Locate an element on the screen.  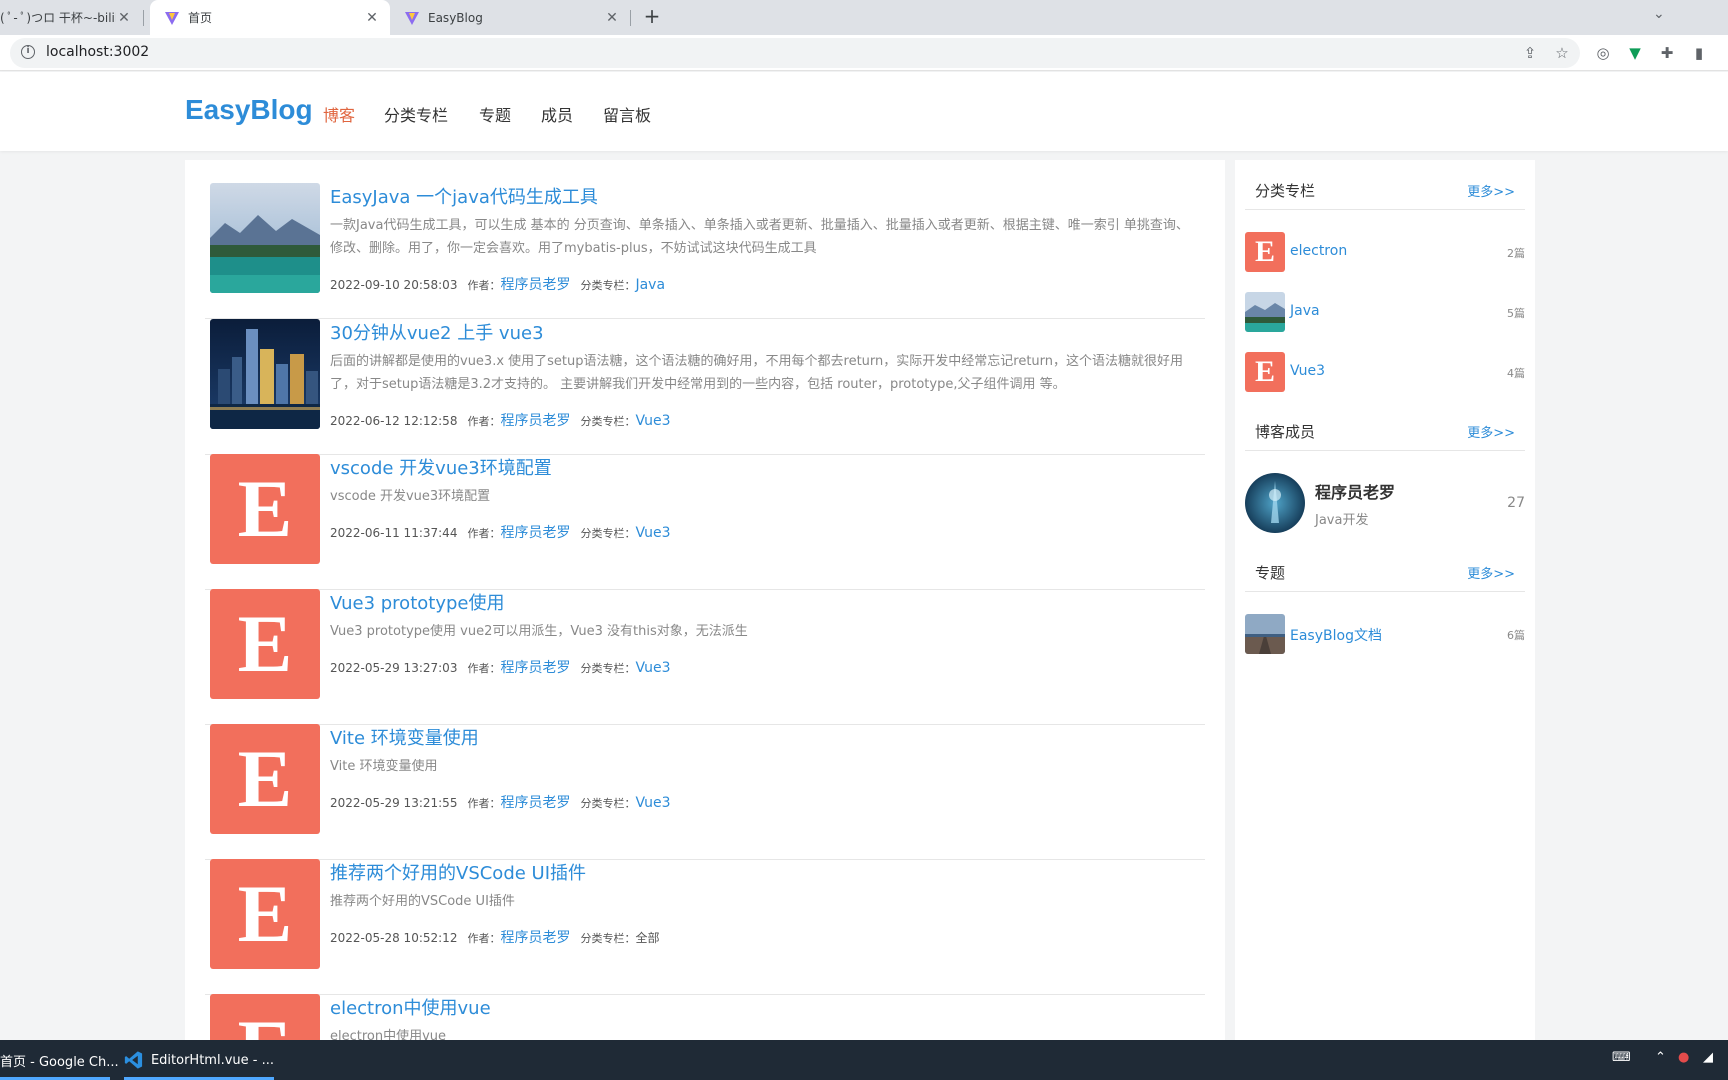
article-category-text: 全部 is located at coordinates (647, 938).